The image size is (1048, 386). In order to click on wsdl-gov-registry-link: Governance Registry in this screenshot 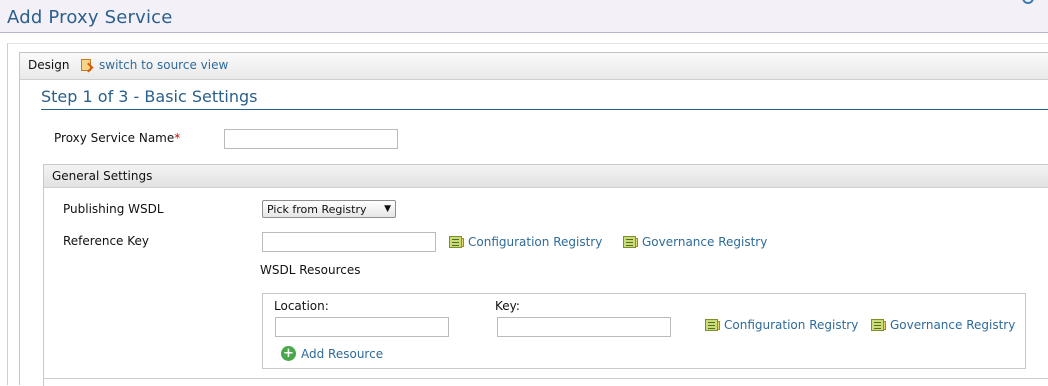, I will do `click(943, 325)`.